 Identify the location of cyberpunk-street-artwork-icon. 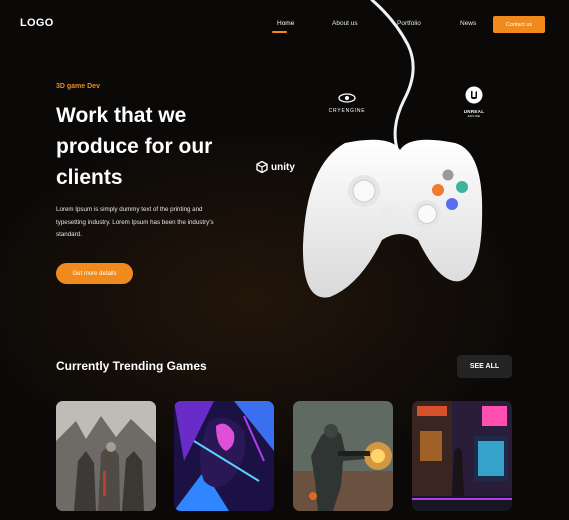
(462, 456).